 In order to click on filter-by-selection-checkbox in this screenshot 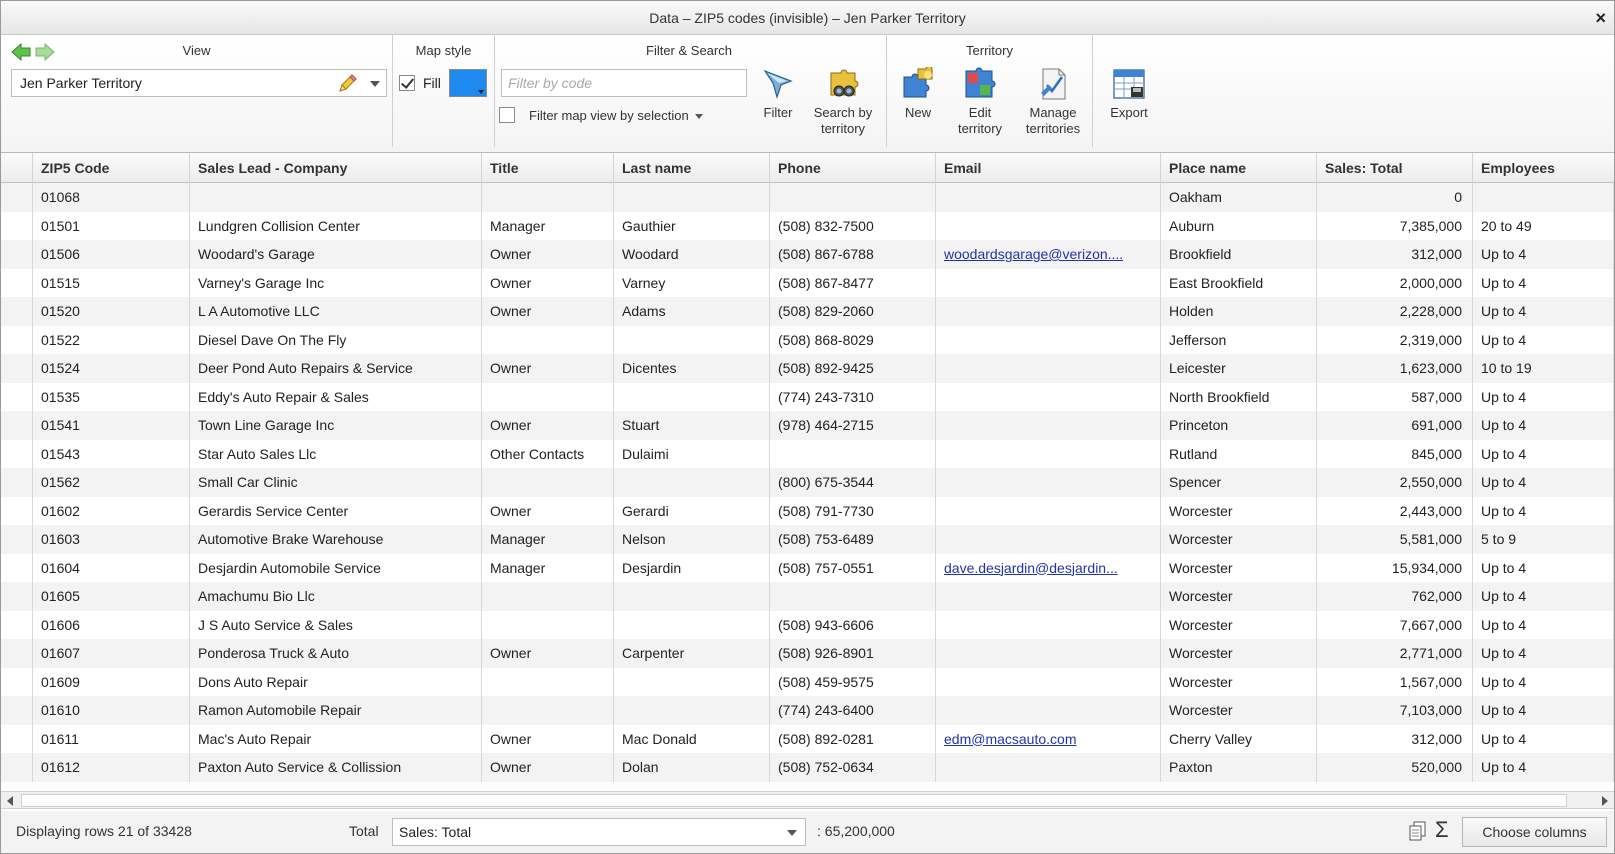, I will do `click(507, 115)`.